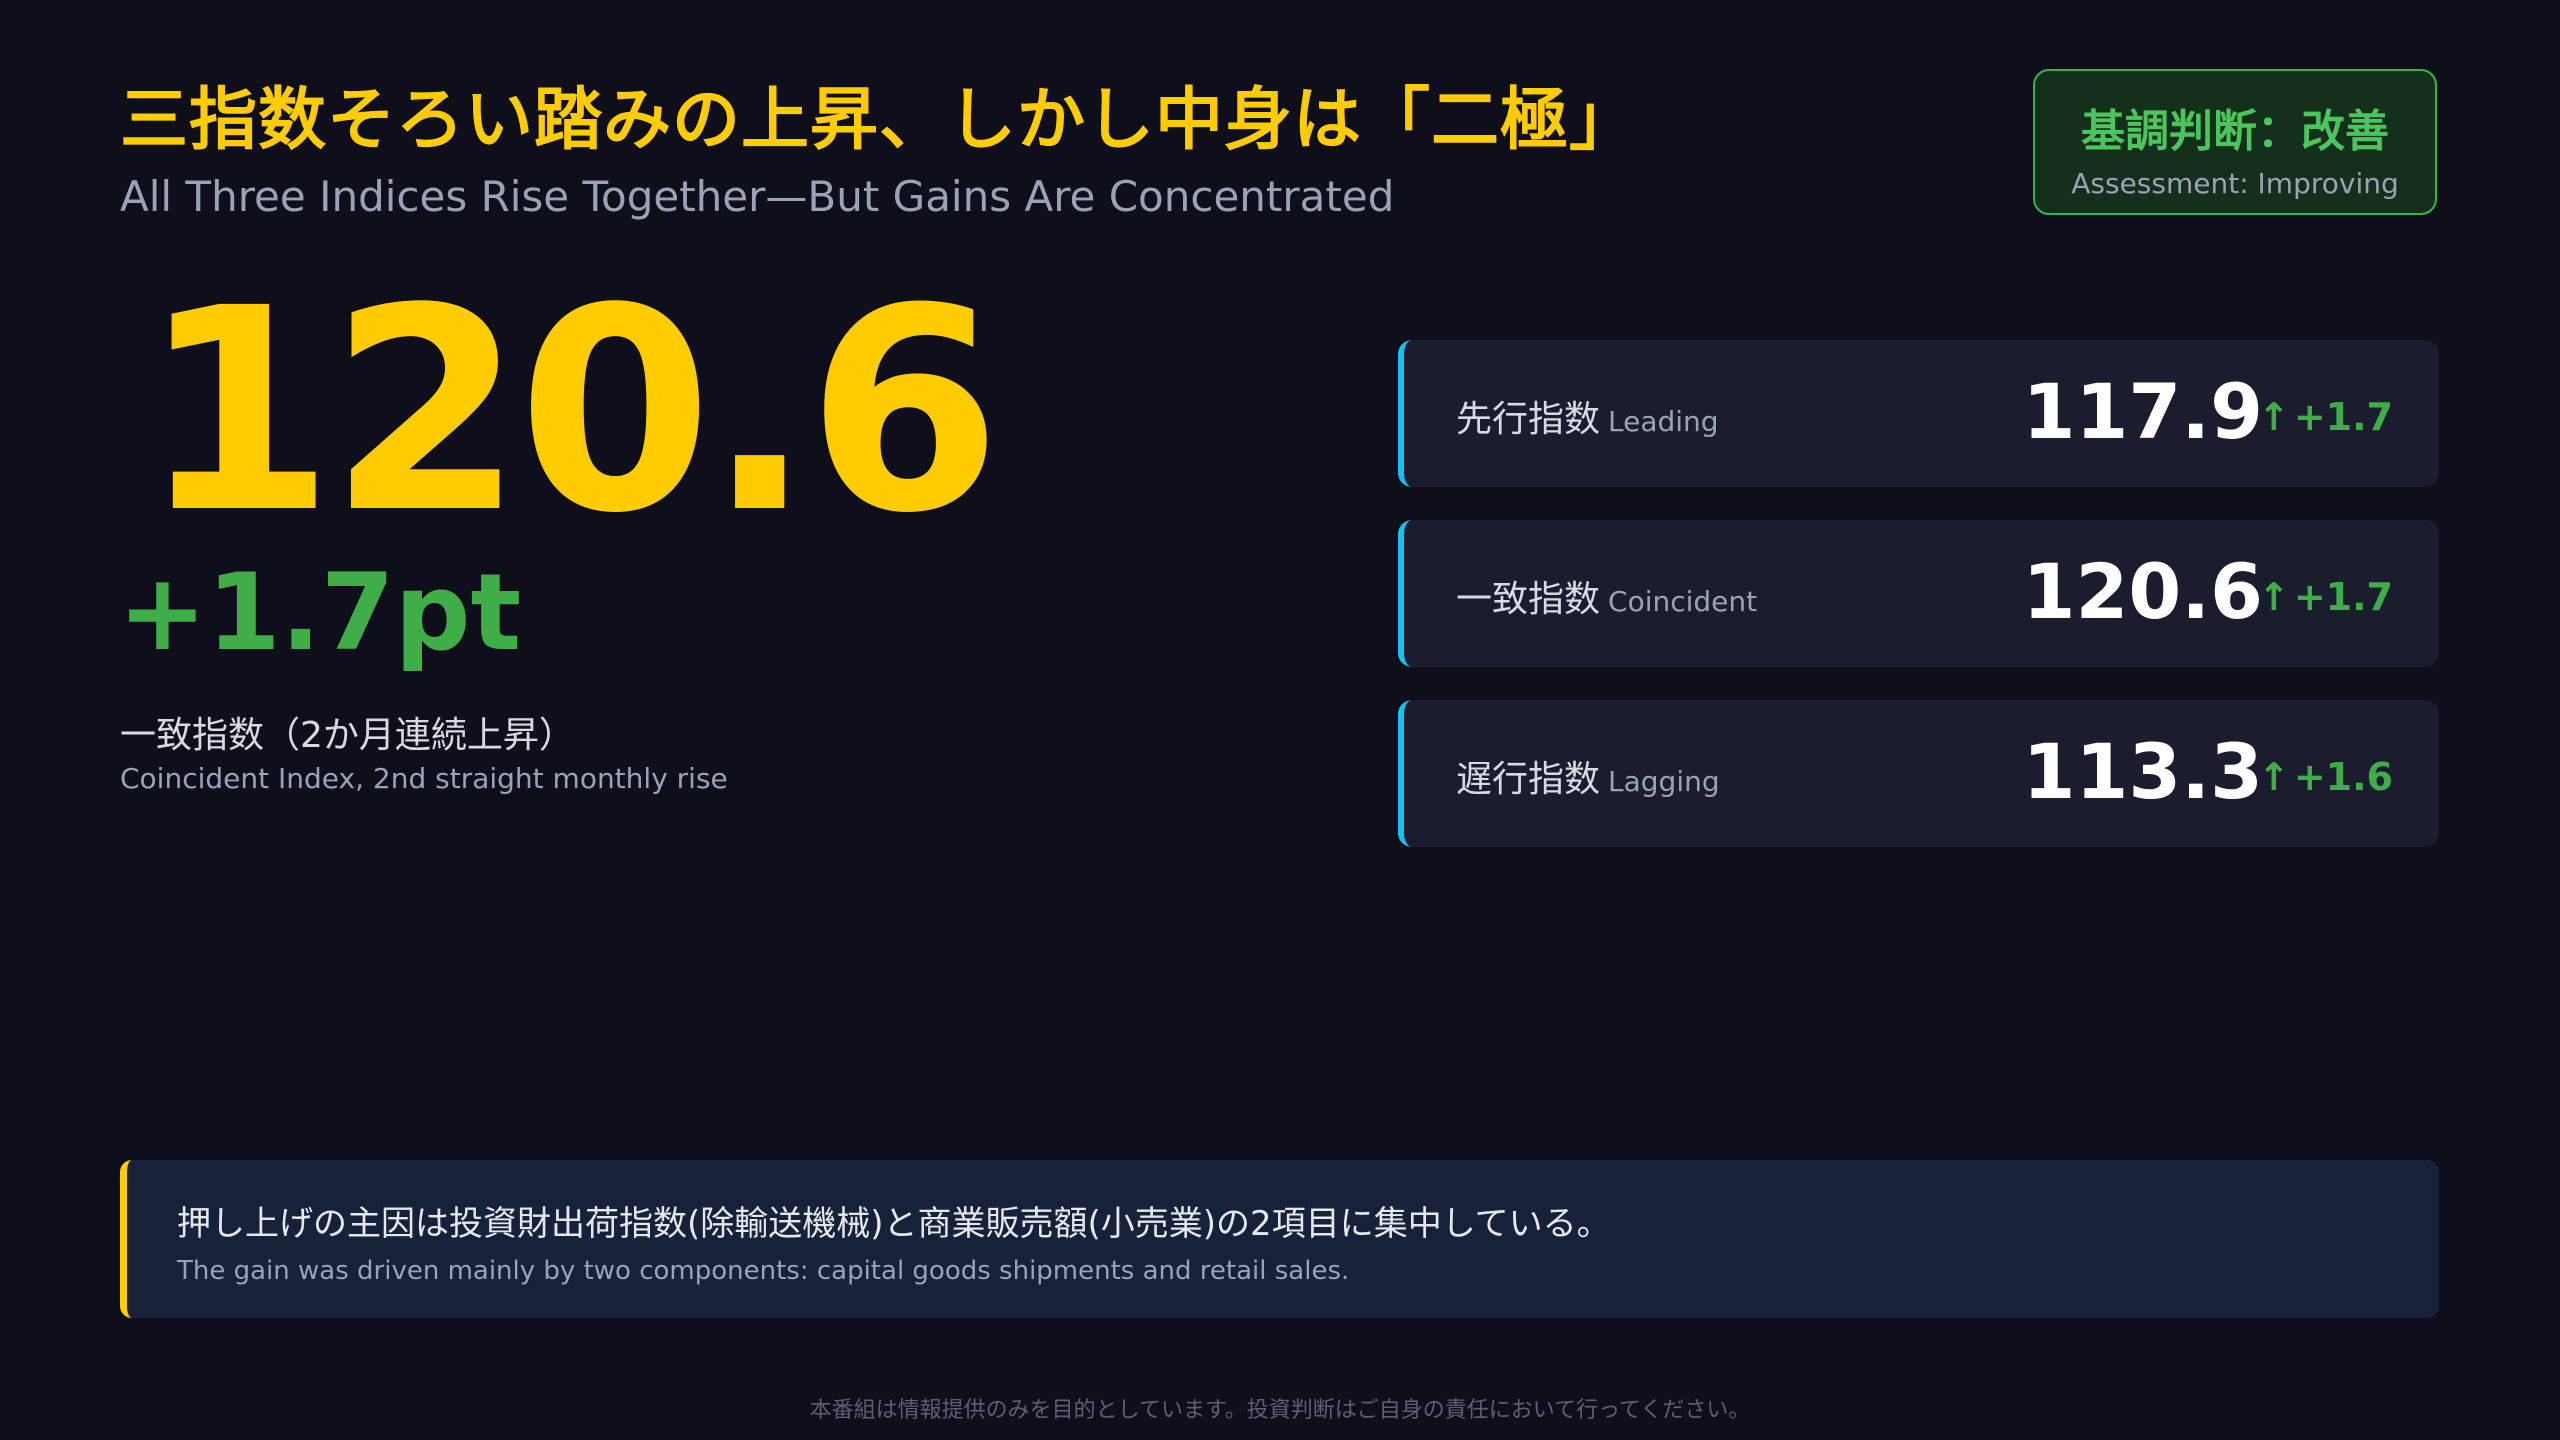 This screenshot has width=2560, height=1440. Describe the element at coordinates (879, 120) in the screenshot. I see `page-title: 三指数そろい踏みの上昇、しかし中身は「二極」` at that location.